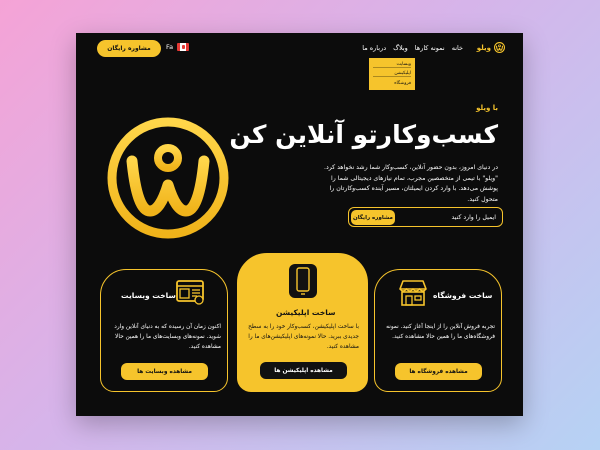 The width and height of the screenshot is (600, 450). I want to click on main-nav: خانه نمونه کارها وبلاگ درباره ما, so click(412, 48).